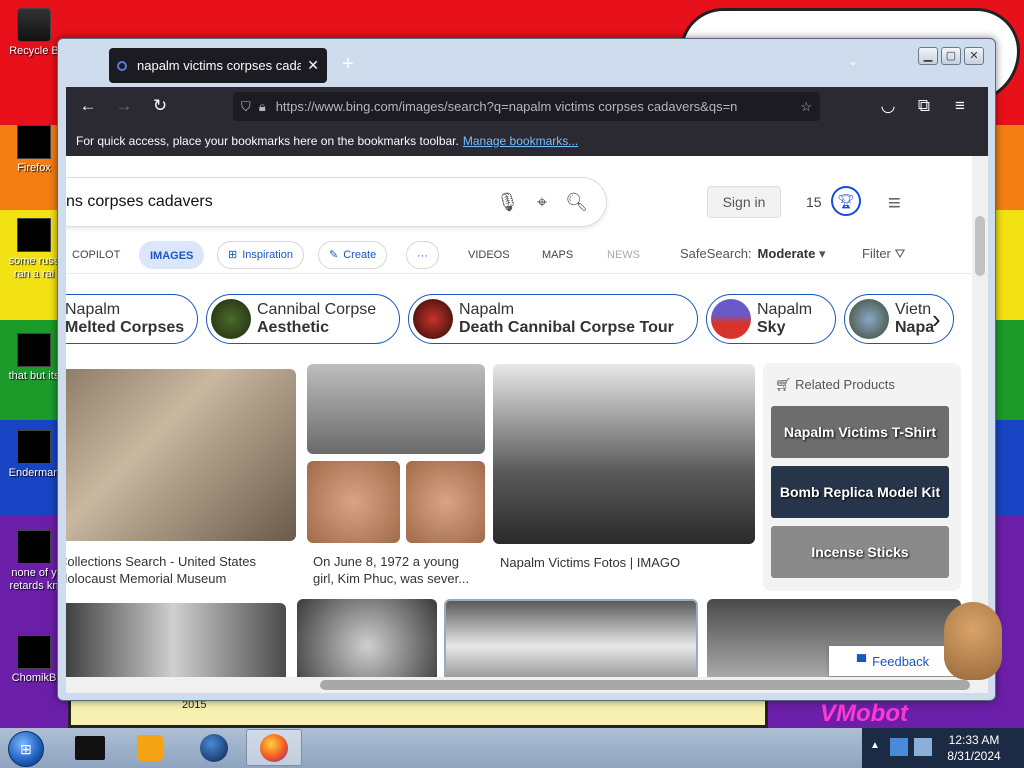 This screenshot has height=768, width=1024. I want to click on chevron-right-icon: ›, so click(936, 319).